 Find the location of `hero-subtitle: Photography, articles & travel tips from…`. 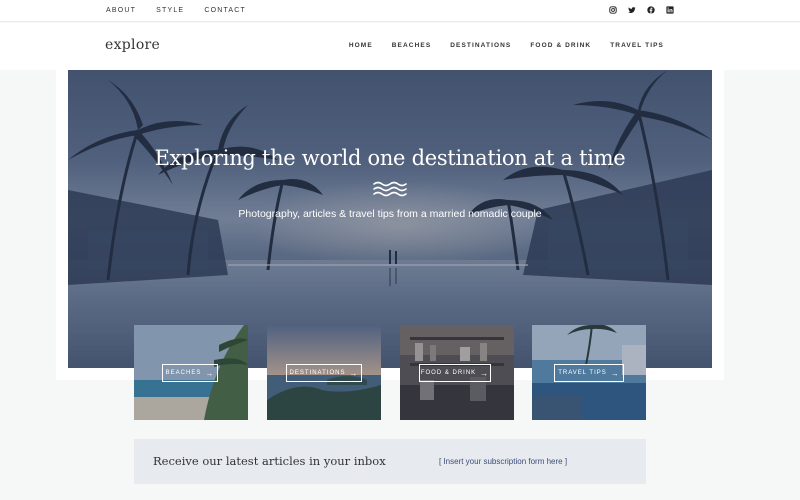

hero-subtitle: Photography, articles & travel tips from… is located at coordinates (390, 214).